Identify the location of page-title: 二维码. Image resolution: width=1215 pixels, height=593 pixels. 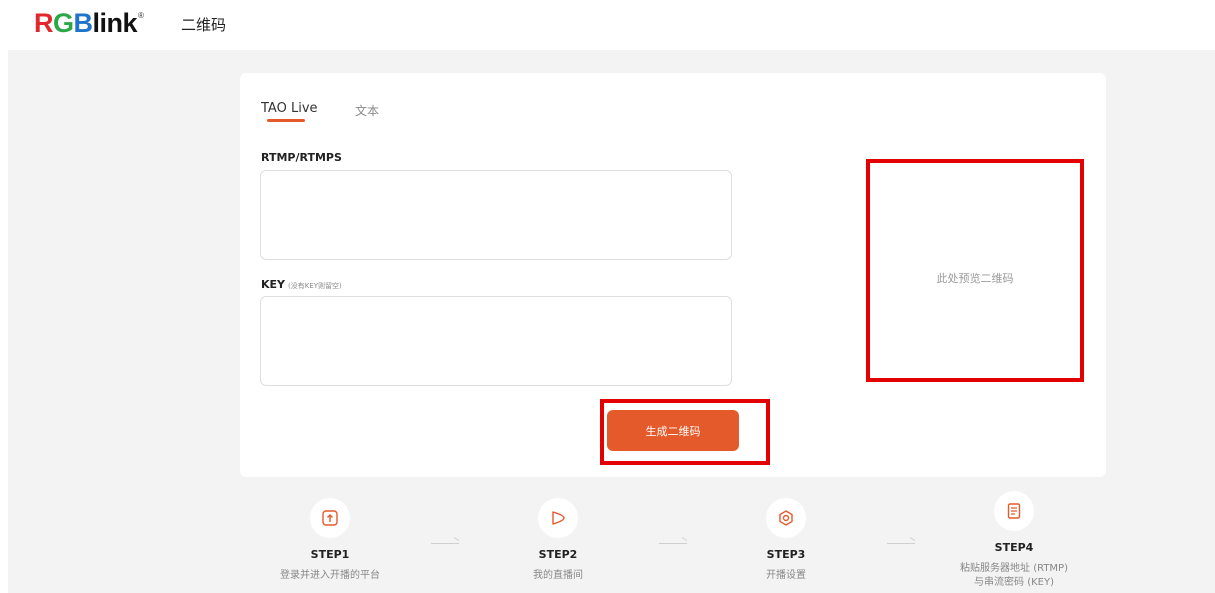
(204, 25).